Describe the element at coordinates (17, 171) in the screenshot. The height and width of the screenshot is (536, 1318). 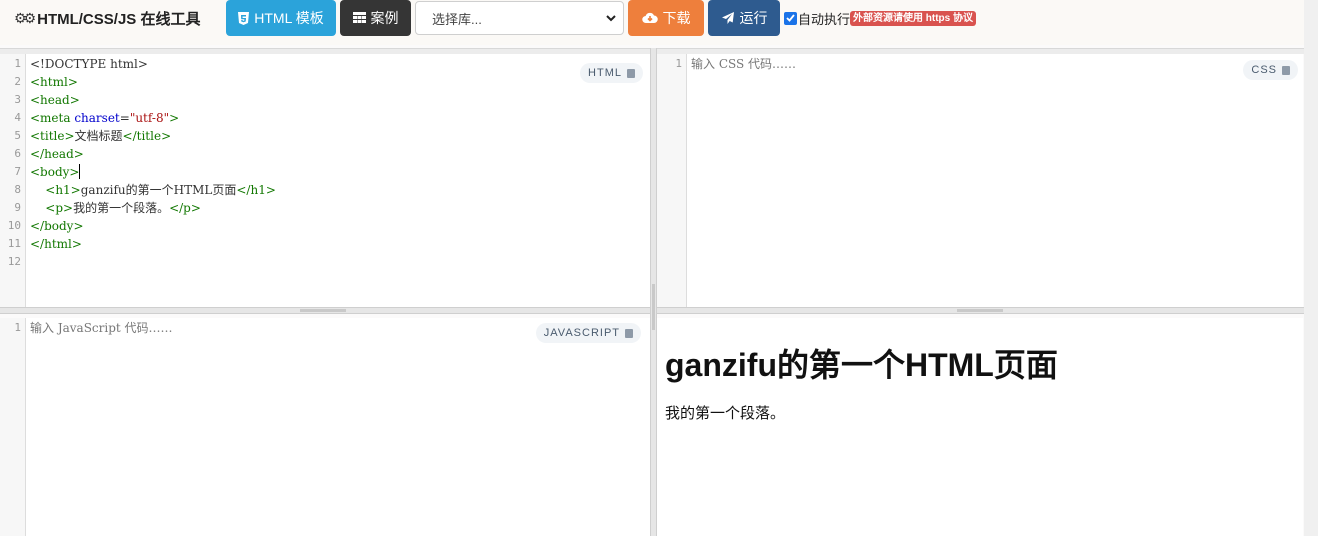
I see `line-number: 7` at that location.